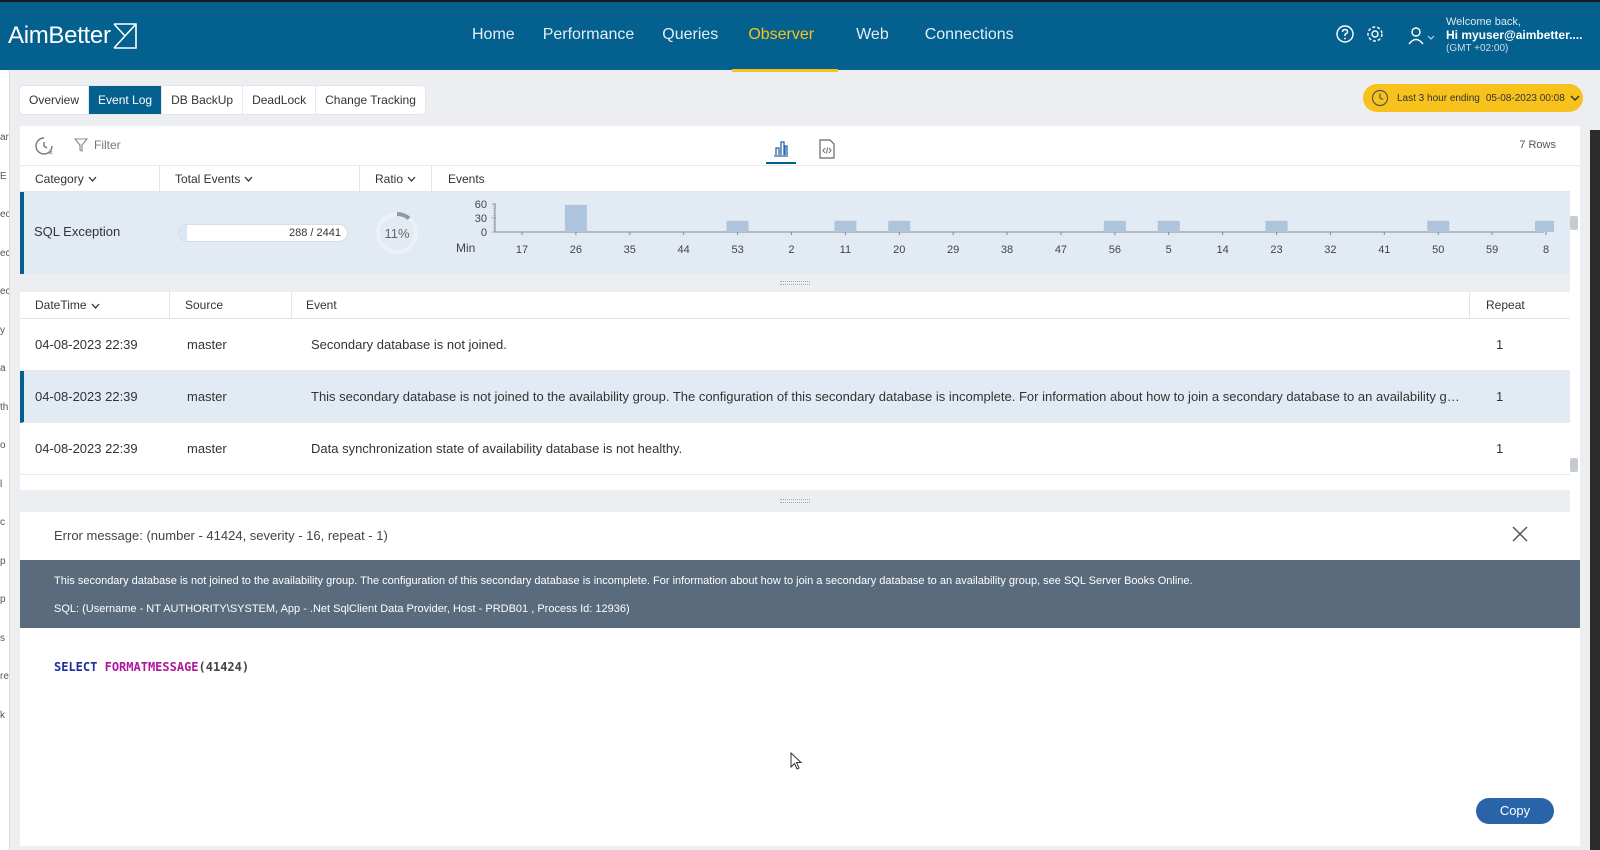 The height and width of the screenshot is (850, 1600). What do you see at coordinates (214, 179) in the screenshot?
I see `col-total-events-header: Total Events` at bounding box center [214, 179].